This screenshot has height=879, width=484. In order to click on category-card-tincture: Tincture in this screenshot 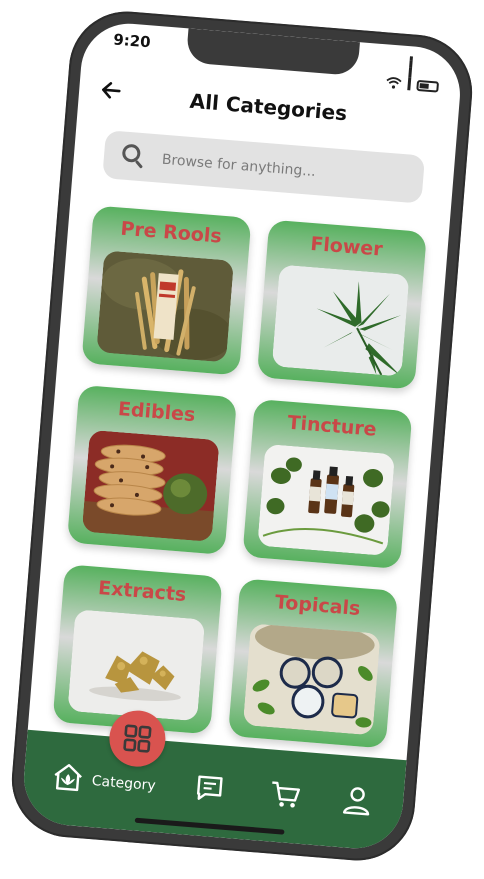, I will do `click(327, 484)`.